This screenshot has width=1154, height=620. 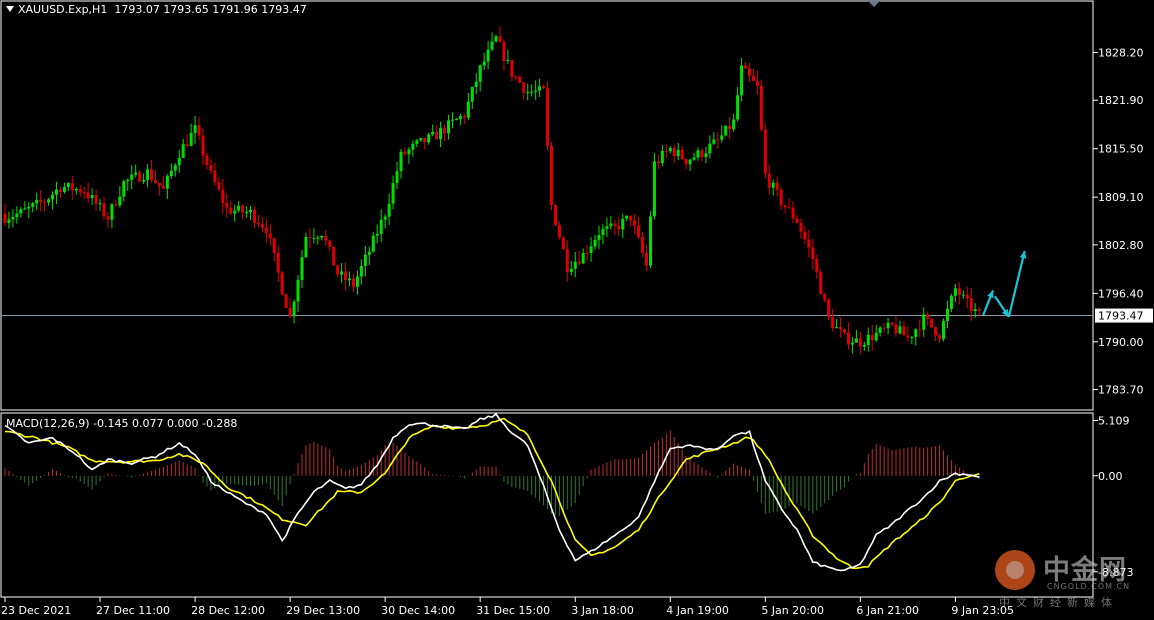 What do you see at coordinates (1121, 316) in the screenshot?
I see `current-price-label: 1793.47` at bounding box center [1121, 316].